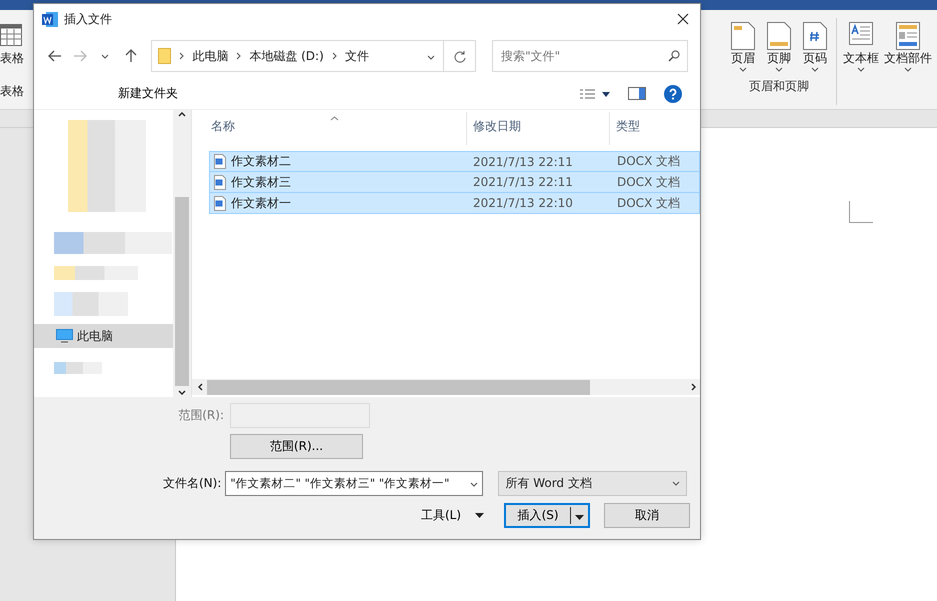 The height and width of the screenshot is (601, 937). Describe the element at coordinates (261, 161) in the screenshot. I see `file-name: 作文素材二` at that location.